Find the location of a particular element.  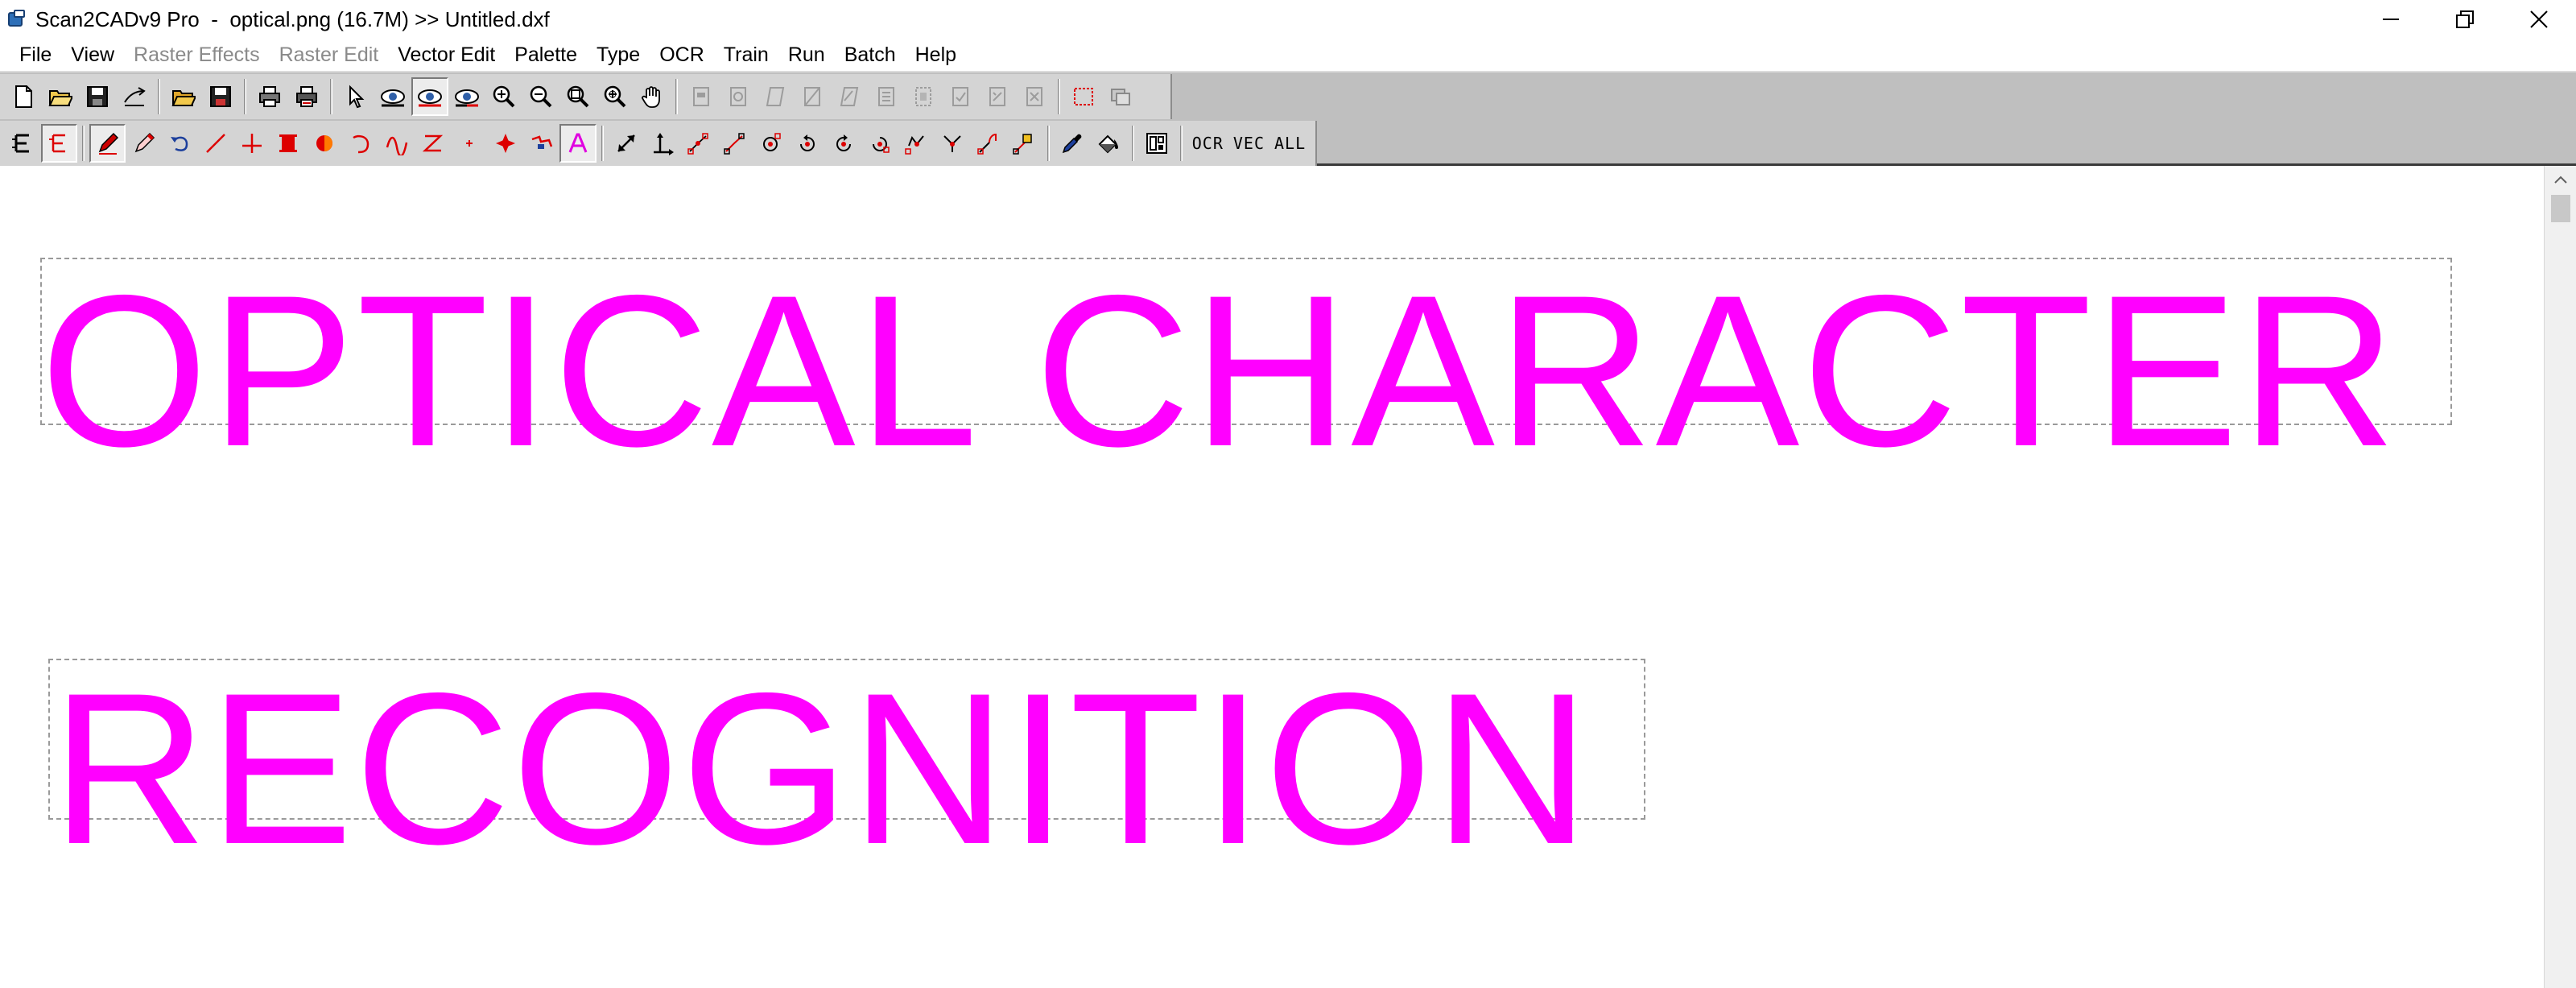

raster-tool-3-button is located at coordinates (775, 96).